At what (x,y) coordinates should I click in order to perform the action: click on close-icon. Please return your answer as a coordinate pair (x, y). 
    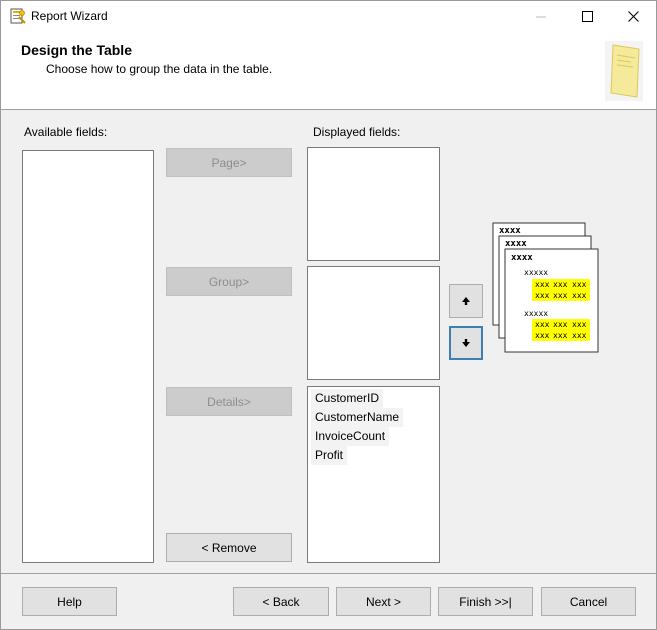
    Looking at the image, I should click on (633, 16).